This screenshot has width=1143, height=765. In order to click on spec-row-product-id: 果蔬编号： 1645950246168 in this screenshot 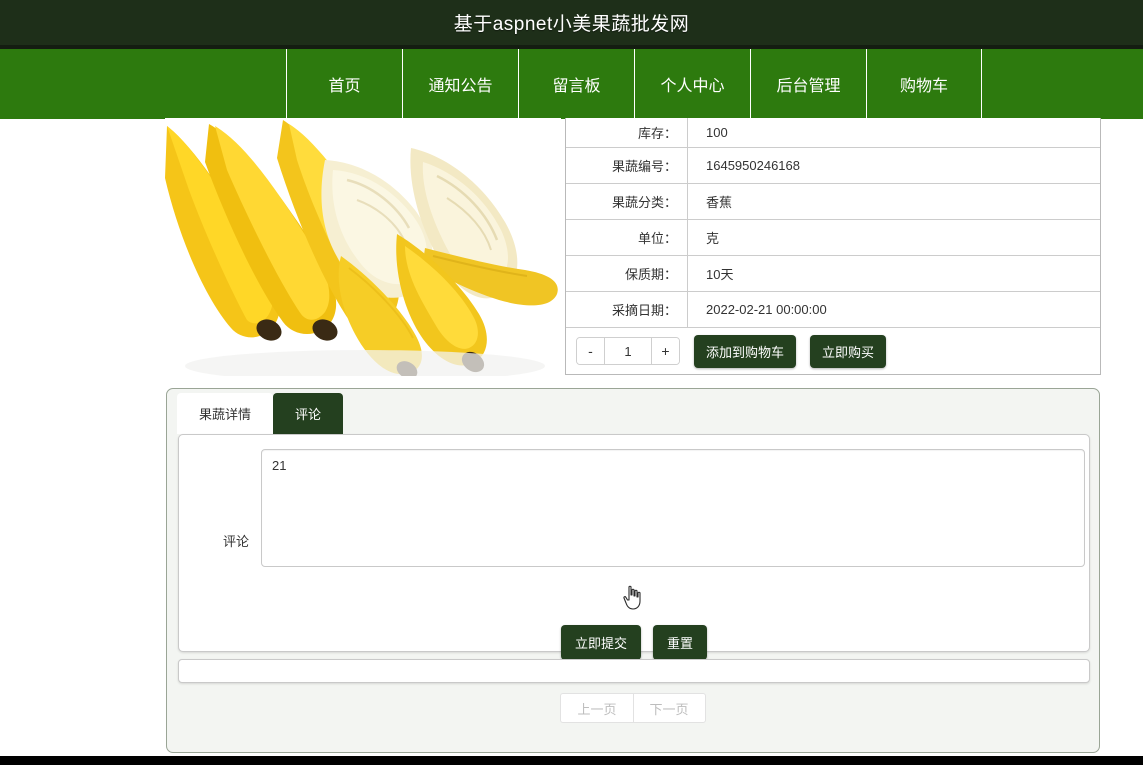, I will do `click(833, 166)`.